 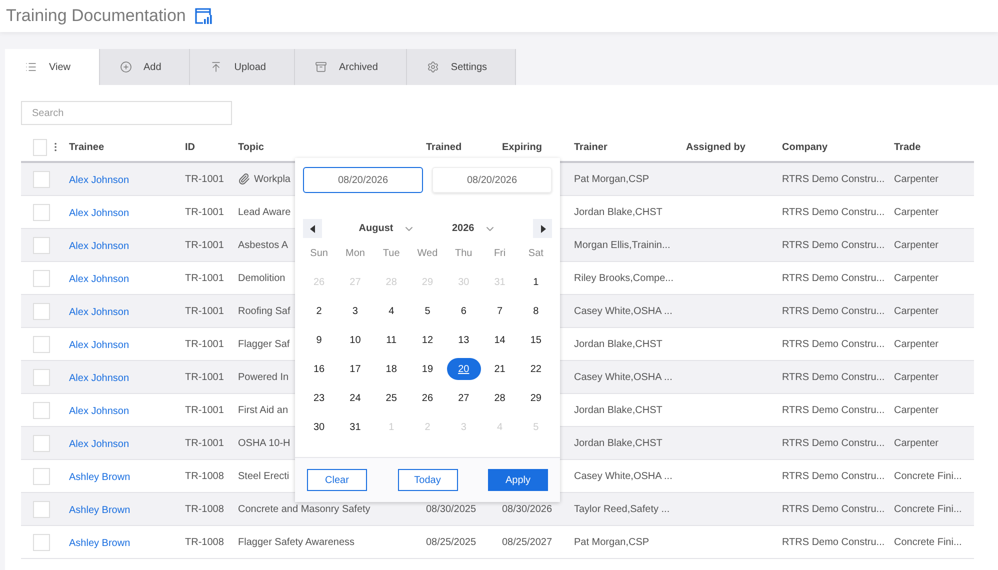 I want to click on tab: View, so click(x=52, y=67).